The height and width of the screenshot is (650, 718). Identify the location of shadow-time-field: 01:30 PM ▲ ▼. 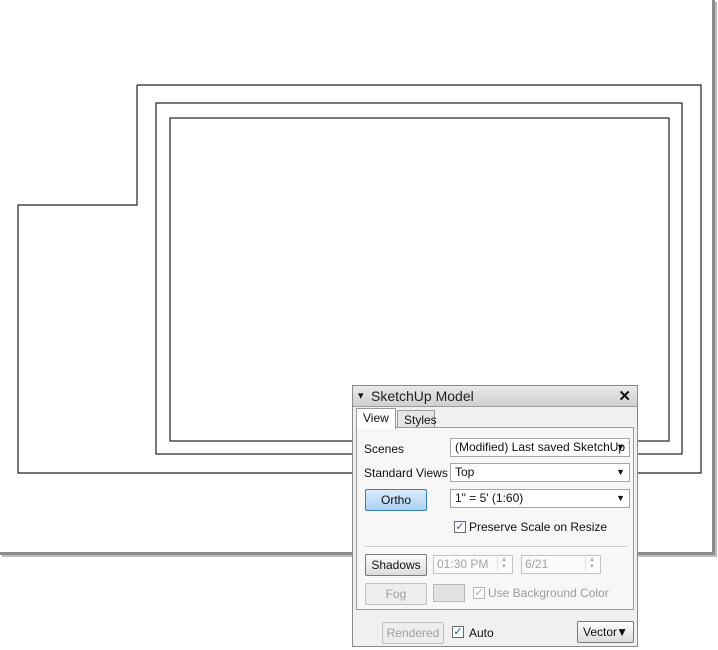
(473, 564).